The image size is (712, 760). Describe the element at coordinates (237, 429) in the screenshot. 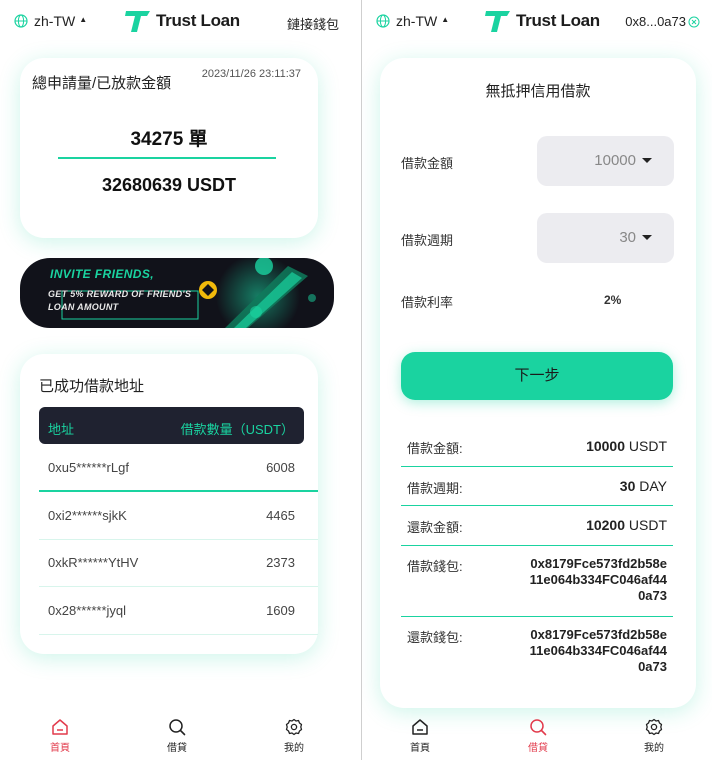

I see `column-amount: 借款數量（USDT）` at that location.